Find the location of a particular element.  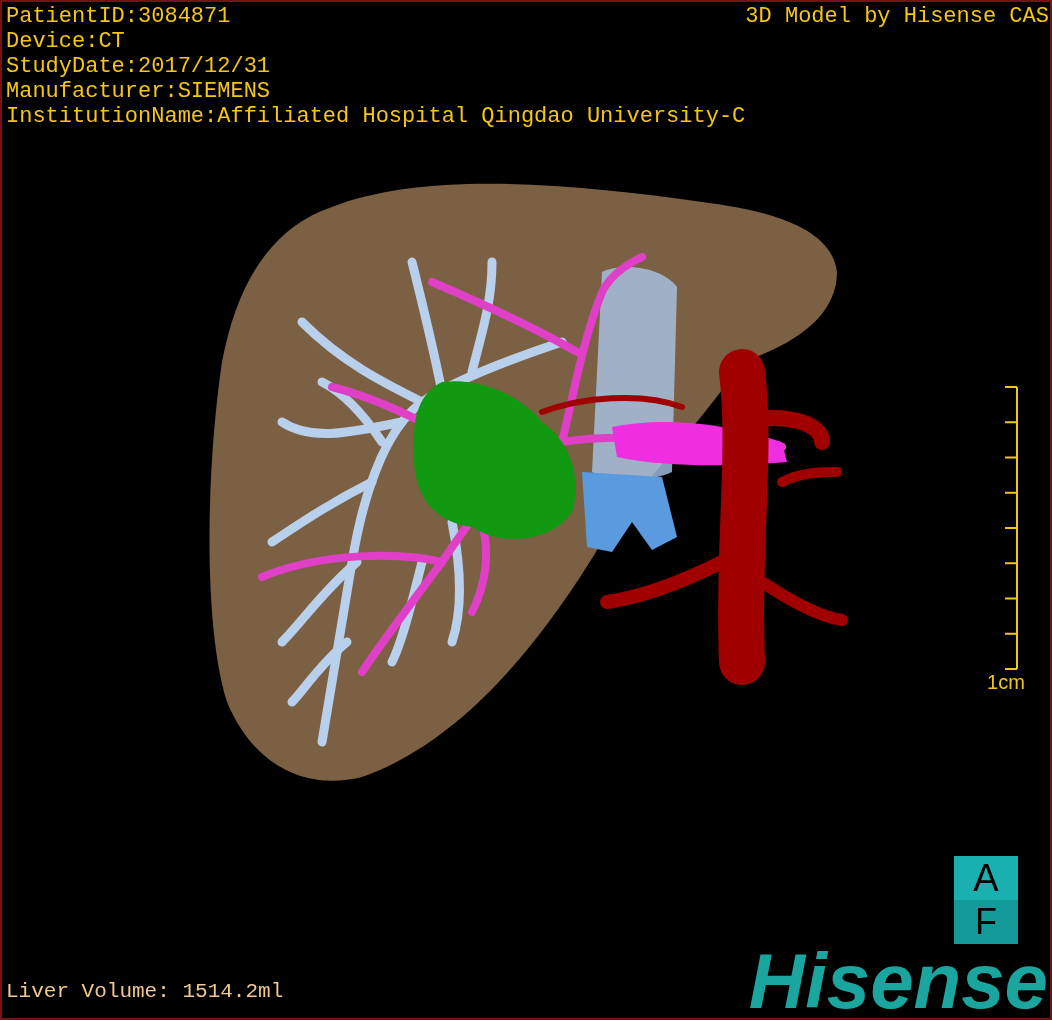

info-line: Device:CT is located at coordinates (66, 41).